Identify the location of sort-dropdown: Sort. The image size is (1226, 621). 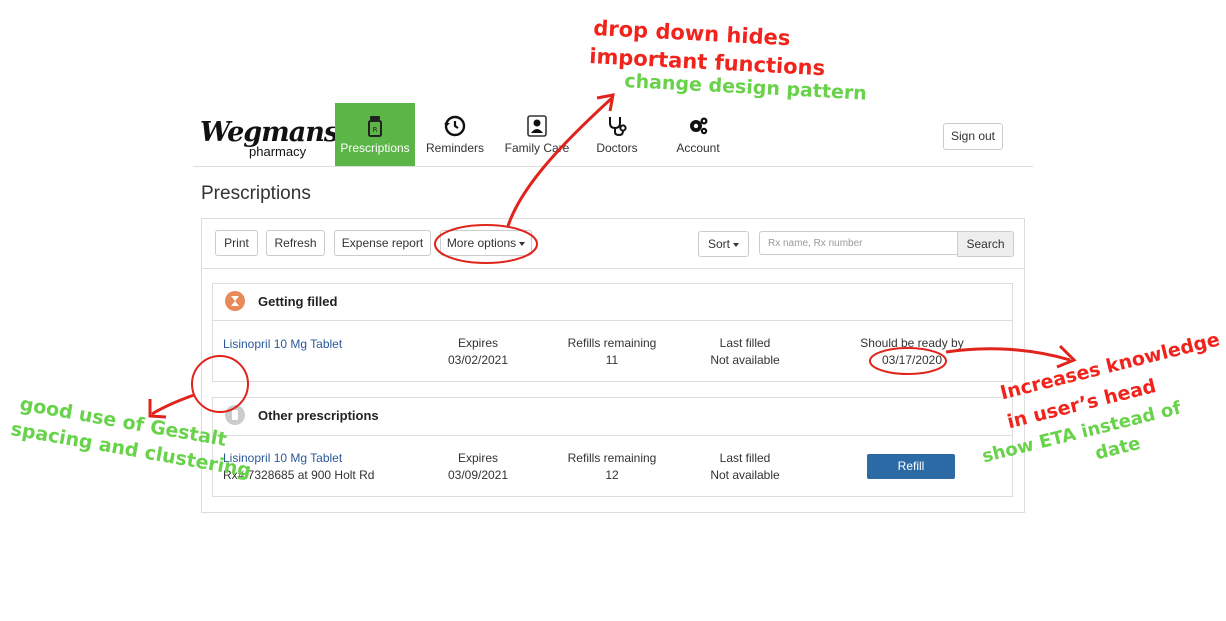
(723, 244).